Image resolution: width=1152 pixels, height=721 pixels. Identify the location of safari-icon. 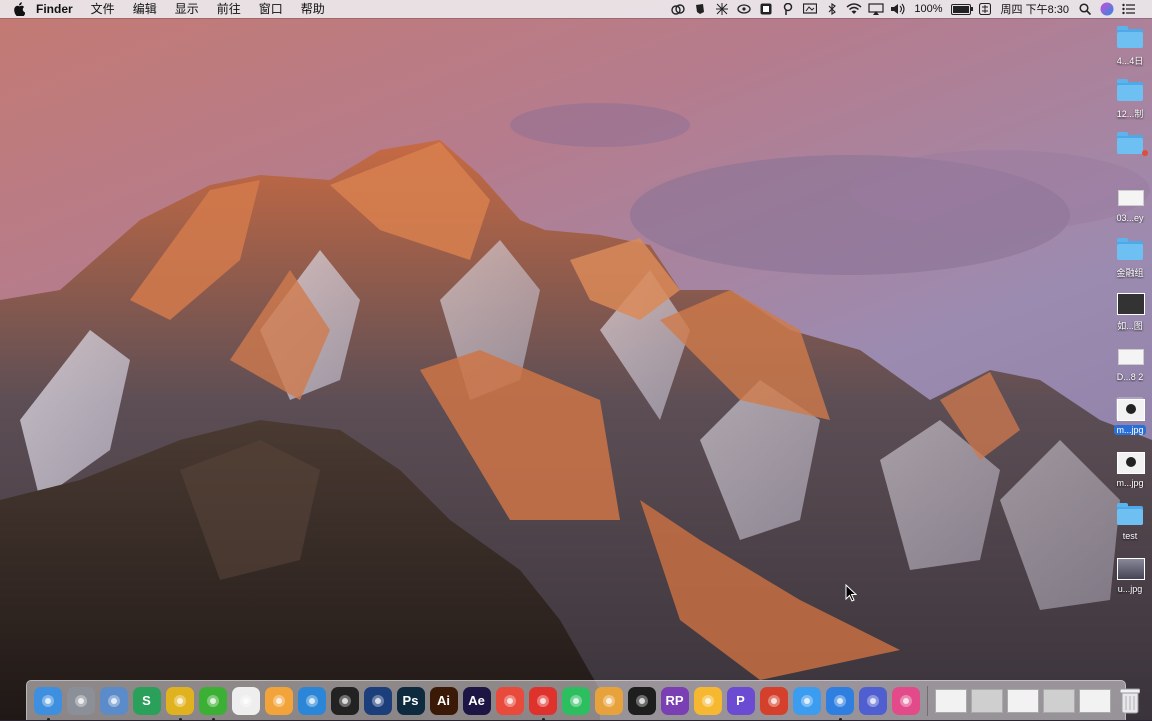
(839, 703).